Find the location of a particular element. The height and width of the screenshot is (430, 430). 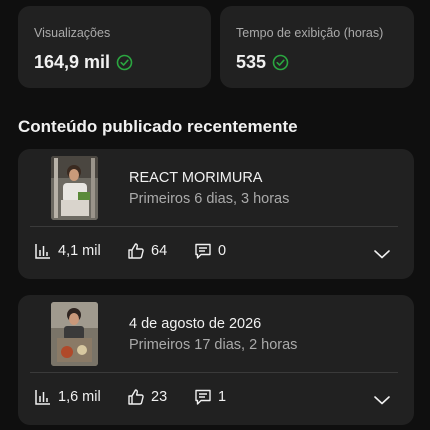

section-title: Conteúdo publicado recentemente is located at coordinates (158, 126).